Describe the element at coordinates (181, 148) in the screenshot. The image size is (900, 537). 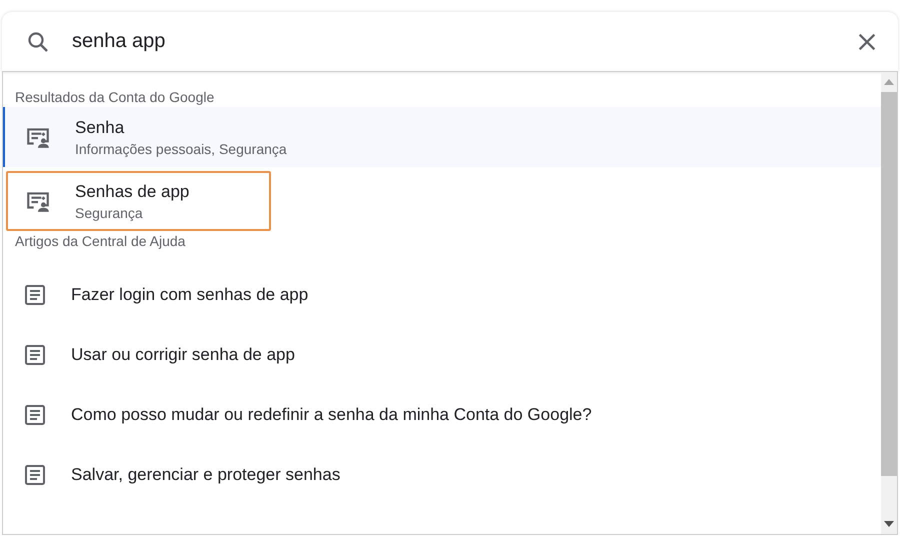
I see `result-subtitle: Informações pessoais, Segurança` at that location.